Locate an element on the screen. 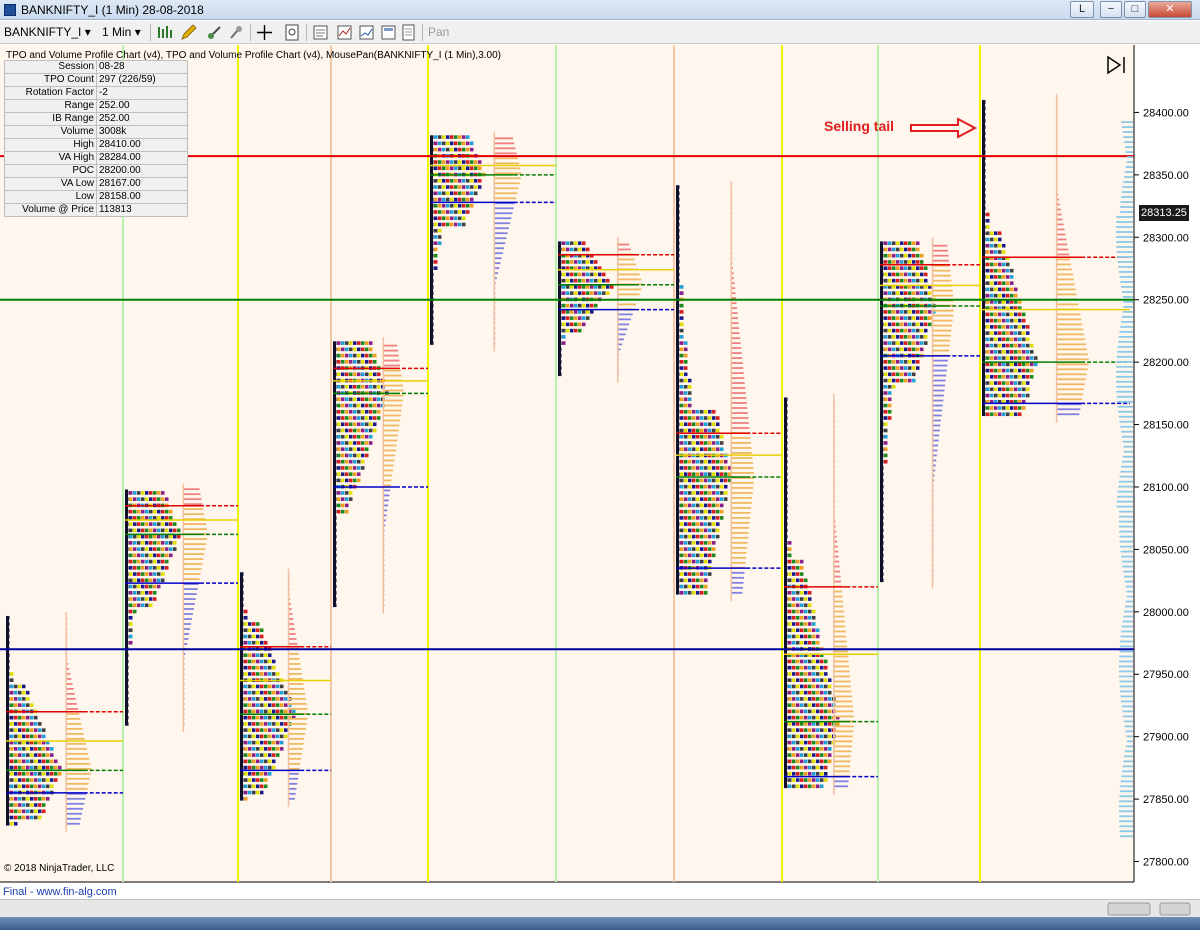  close-button: ✕ is located at coordinates (1170, 9).